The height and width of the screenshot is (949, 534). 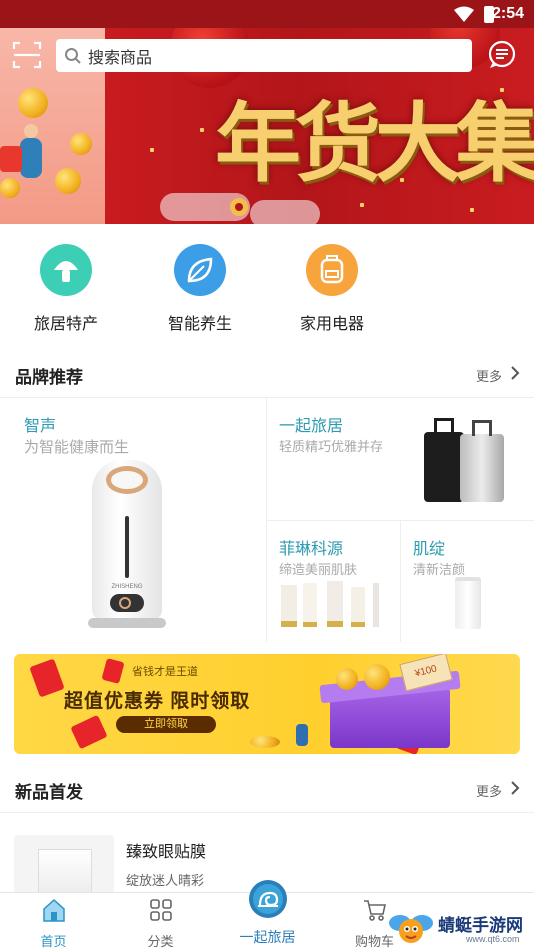 I want to click on search-placeholder: 搜索商品, so click(x=120, y=58).